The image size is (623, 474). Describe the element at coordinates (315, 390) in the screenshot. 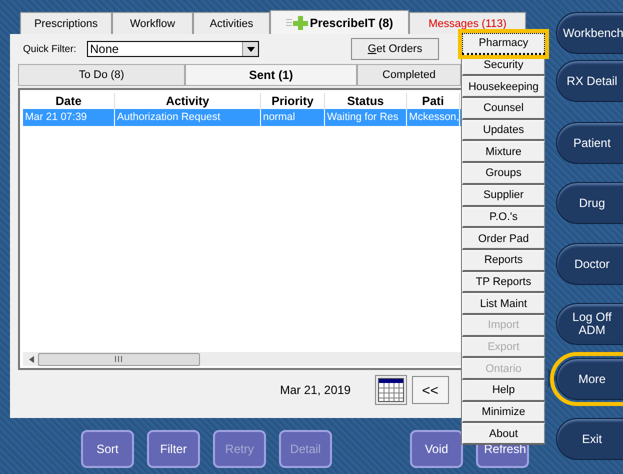

I see `date-label: Mar 21, 2019` at that location.